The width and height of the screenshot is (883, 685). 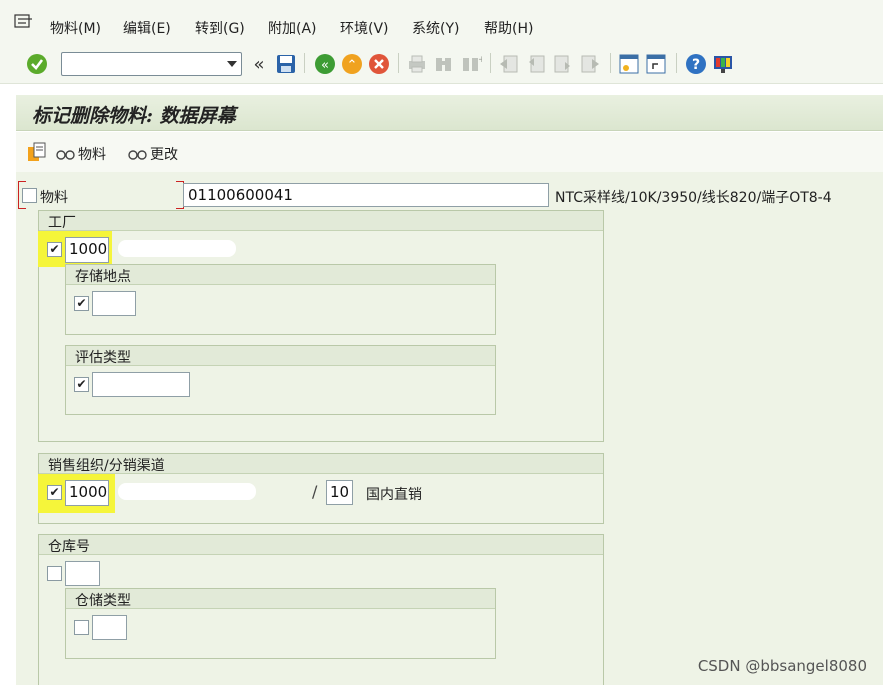 What do you see at coordinates (417, 64) in the screenshot?
I see `print-icon` at bounding box center [417, 64].